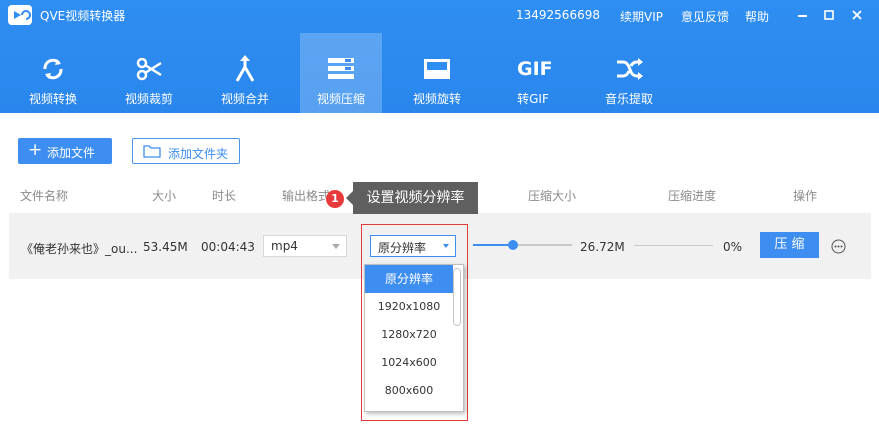 Image resolution: width=879 pixels, height=431 pixels. What do you see at coordinates (35, 150) in the screenshot?
I see `plus-icon: +` at bounding box center [35, 150].